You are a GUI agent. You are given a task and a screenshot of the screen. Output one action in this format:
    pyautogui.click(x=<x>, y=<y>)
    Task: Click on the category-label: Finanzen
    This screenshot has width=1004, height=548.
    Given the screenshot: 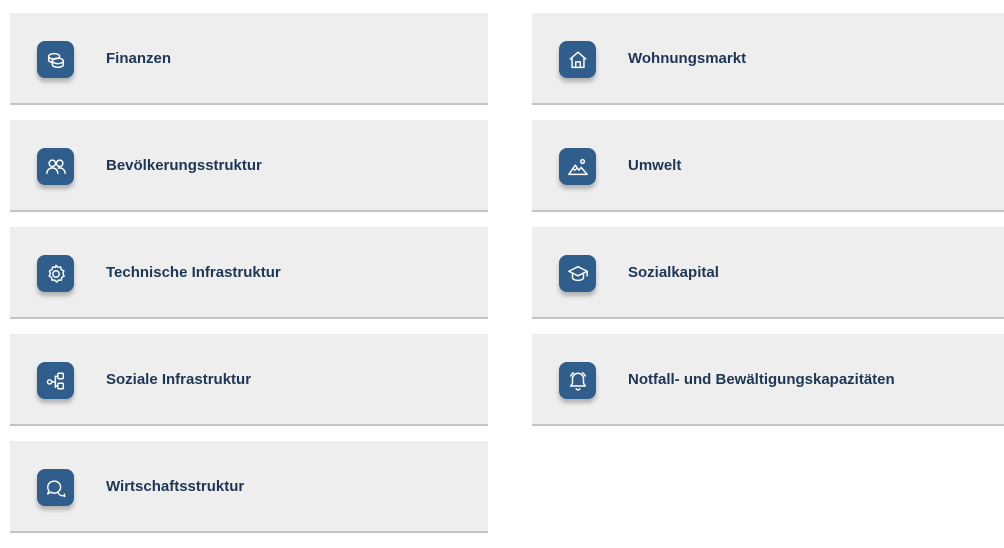 What is the action you would take?
    pyautogui.click(x=139, y=58)
    